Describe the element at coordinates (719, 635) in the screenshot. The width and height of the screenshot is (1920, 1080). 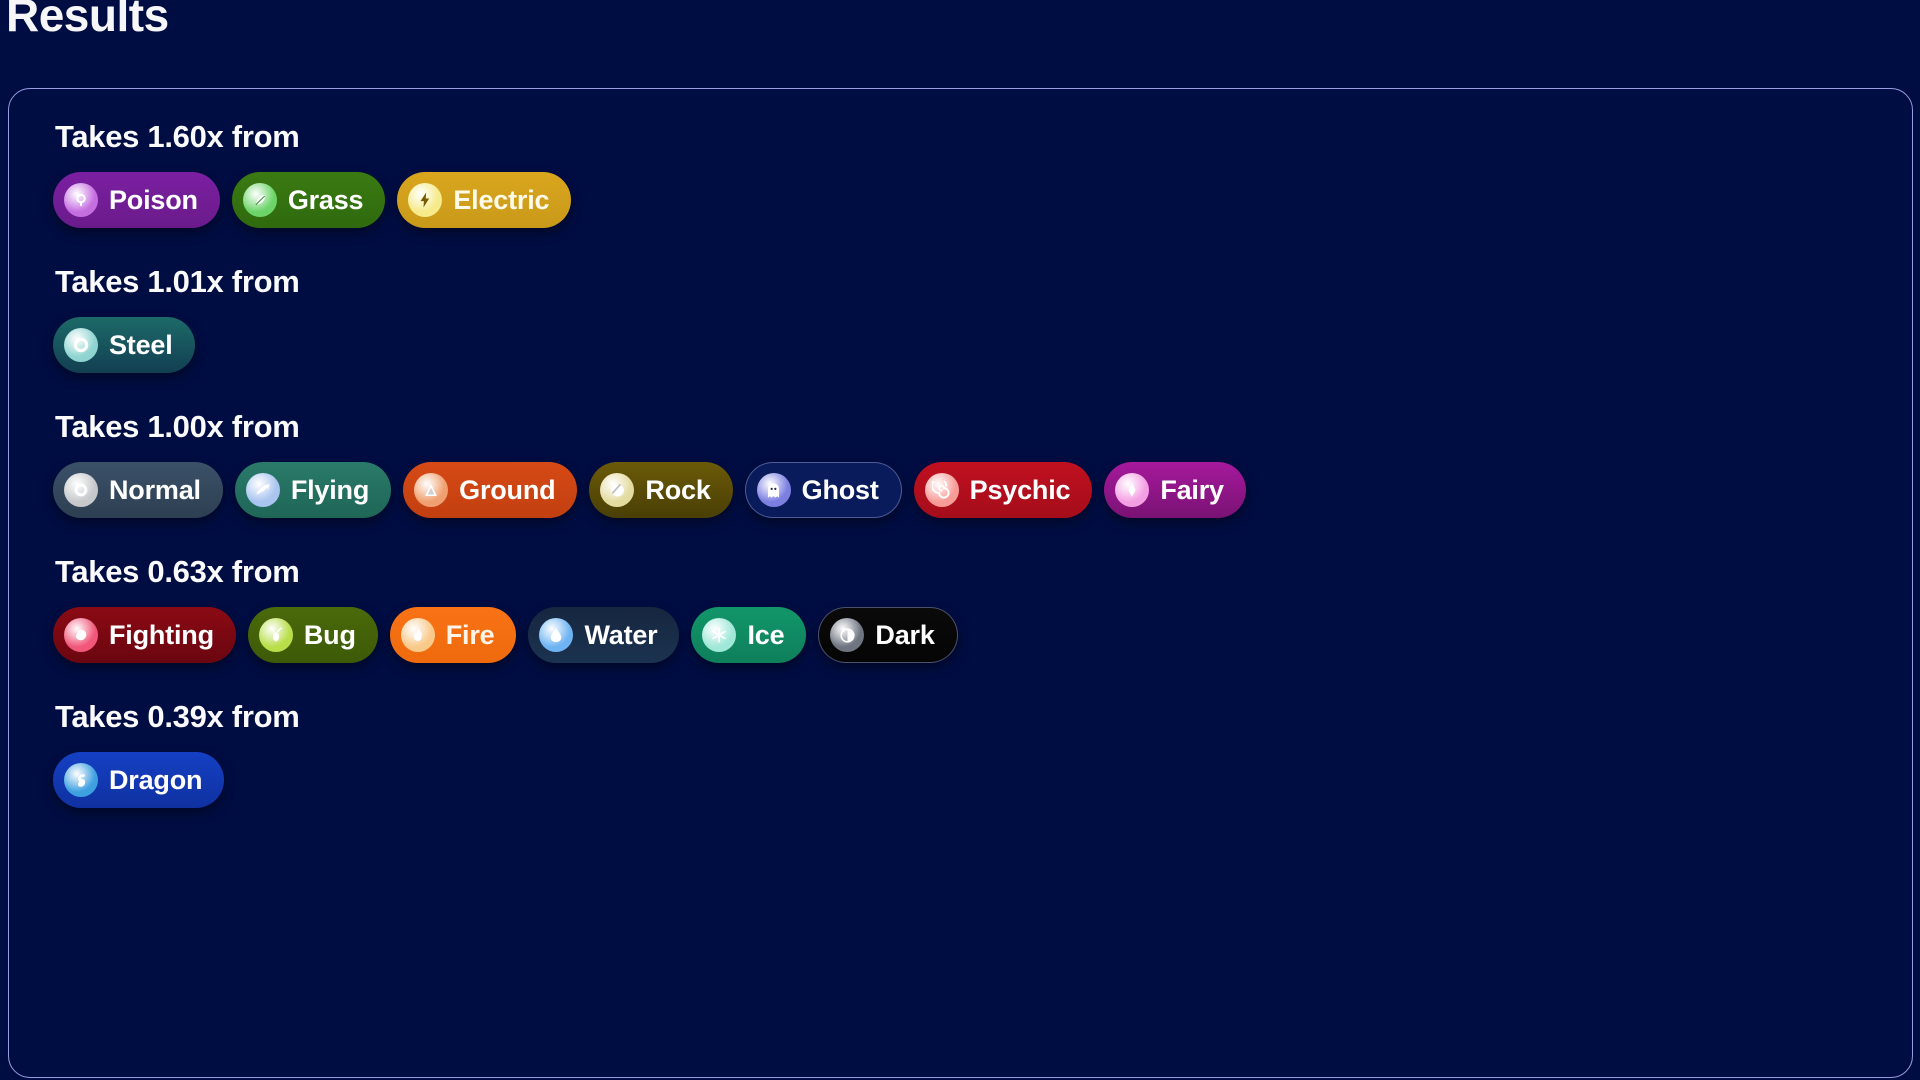
I see `ice-icon` at that location.